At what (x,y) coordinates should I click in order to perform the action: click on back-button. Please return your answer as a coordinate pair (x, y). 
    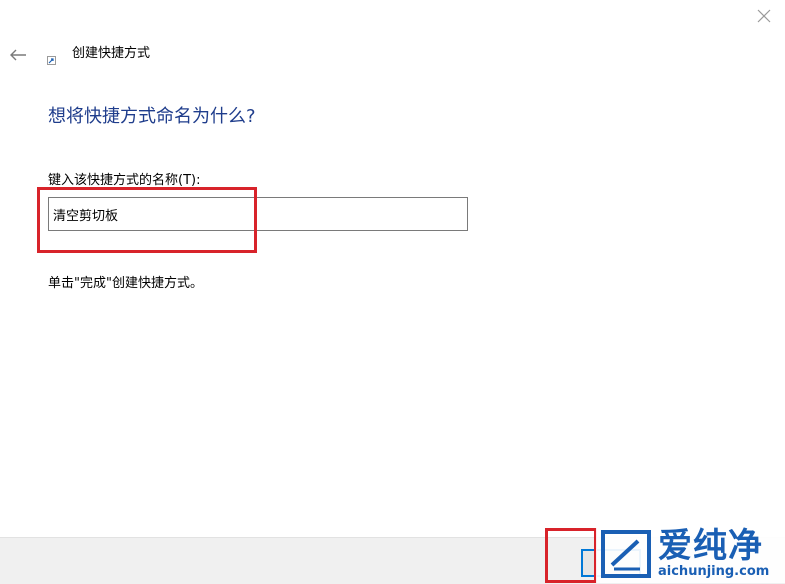
    Looking at the image, I should click on (18, 55).